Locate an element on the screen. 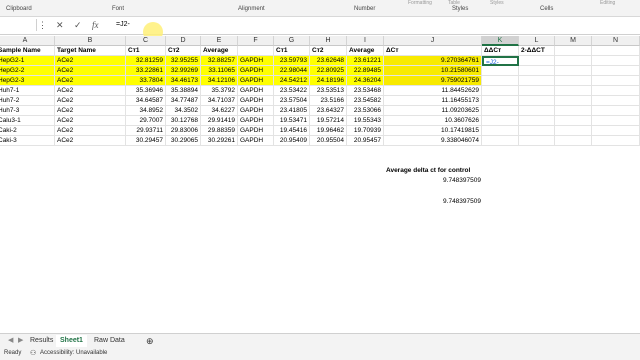  cell-l1: 2-ΔΔCT is located at coordinates (537, 51).